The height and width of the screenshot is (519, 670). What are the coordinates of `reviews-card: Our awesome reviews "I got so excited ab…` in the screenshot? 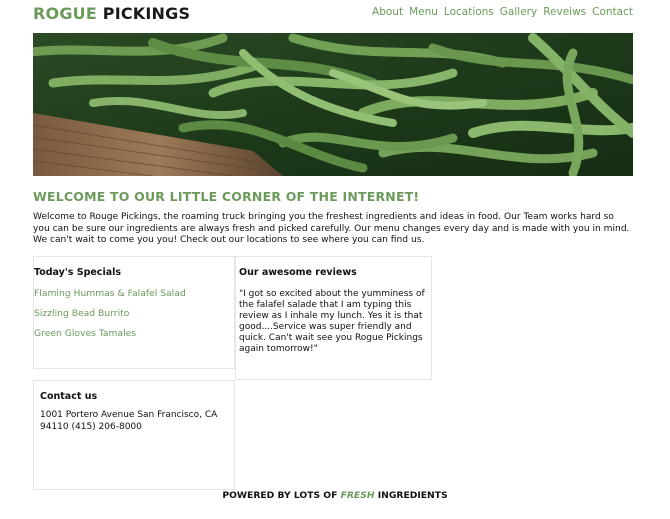 It's located at (333, 318).